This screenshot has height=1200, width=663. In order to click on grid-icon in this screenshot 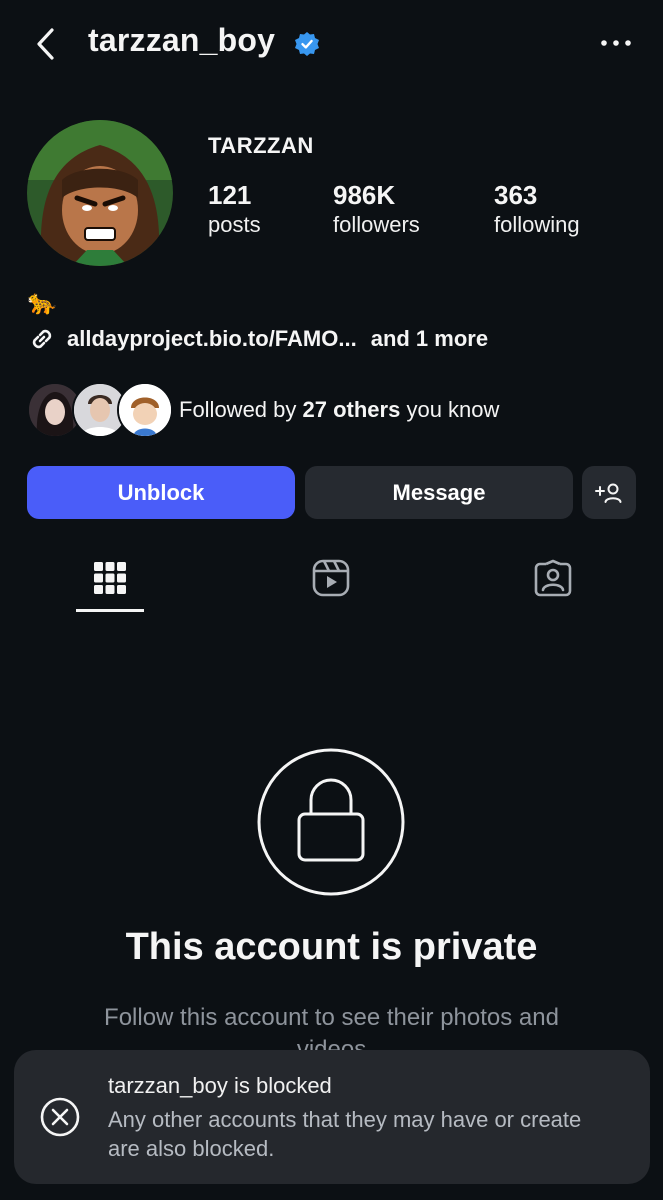, I will do `click(110, 578)`.